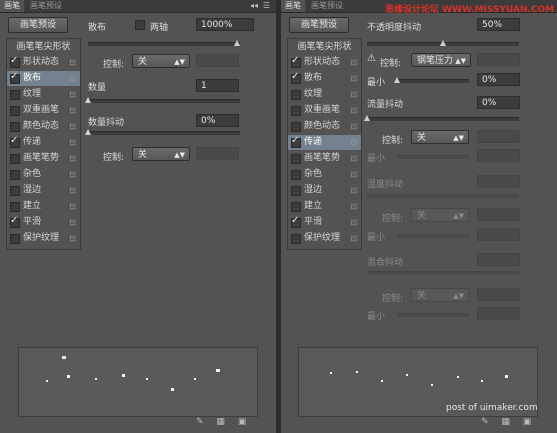 This screenshot has width=557, height=433. What do you see at coordinates (443, 43) in the screenshot?
I see `opacity-jitter-slider-knob` at bounding box center [443, 43].